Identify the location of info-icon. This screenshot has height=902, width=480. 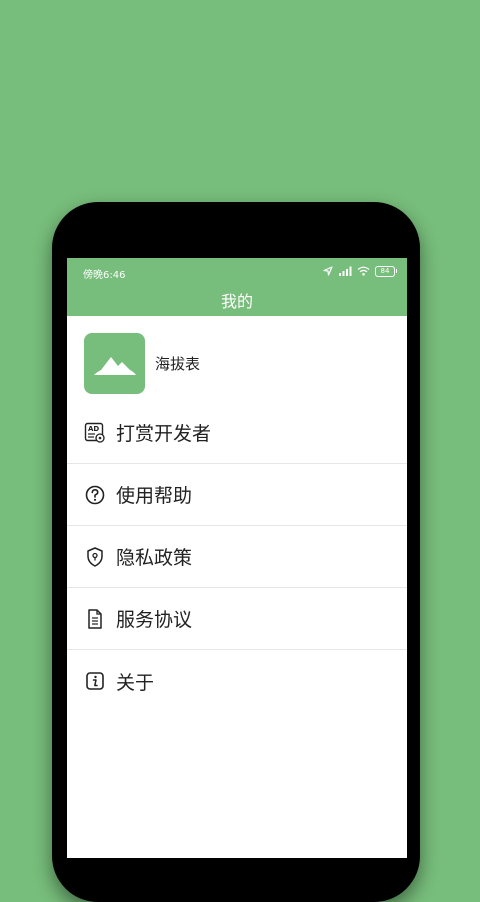
(95, 681).